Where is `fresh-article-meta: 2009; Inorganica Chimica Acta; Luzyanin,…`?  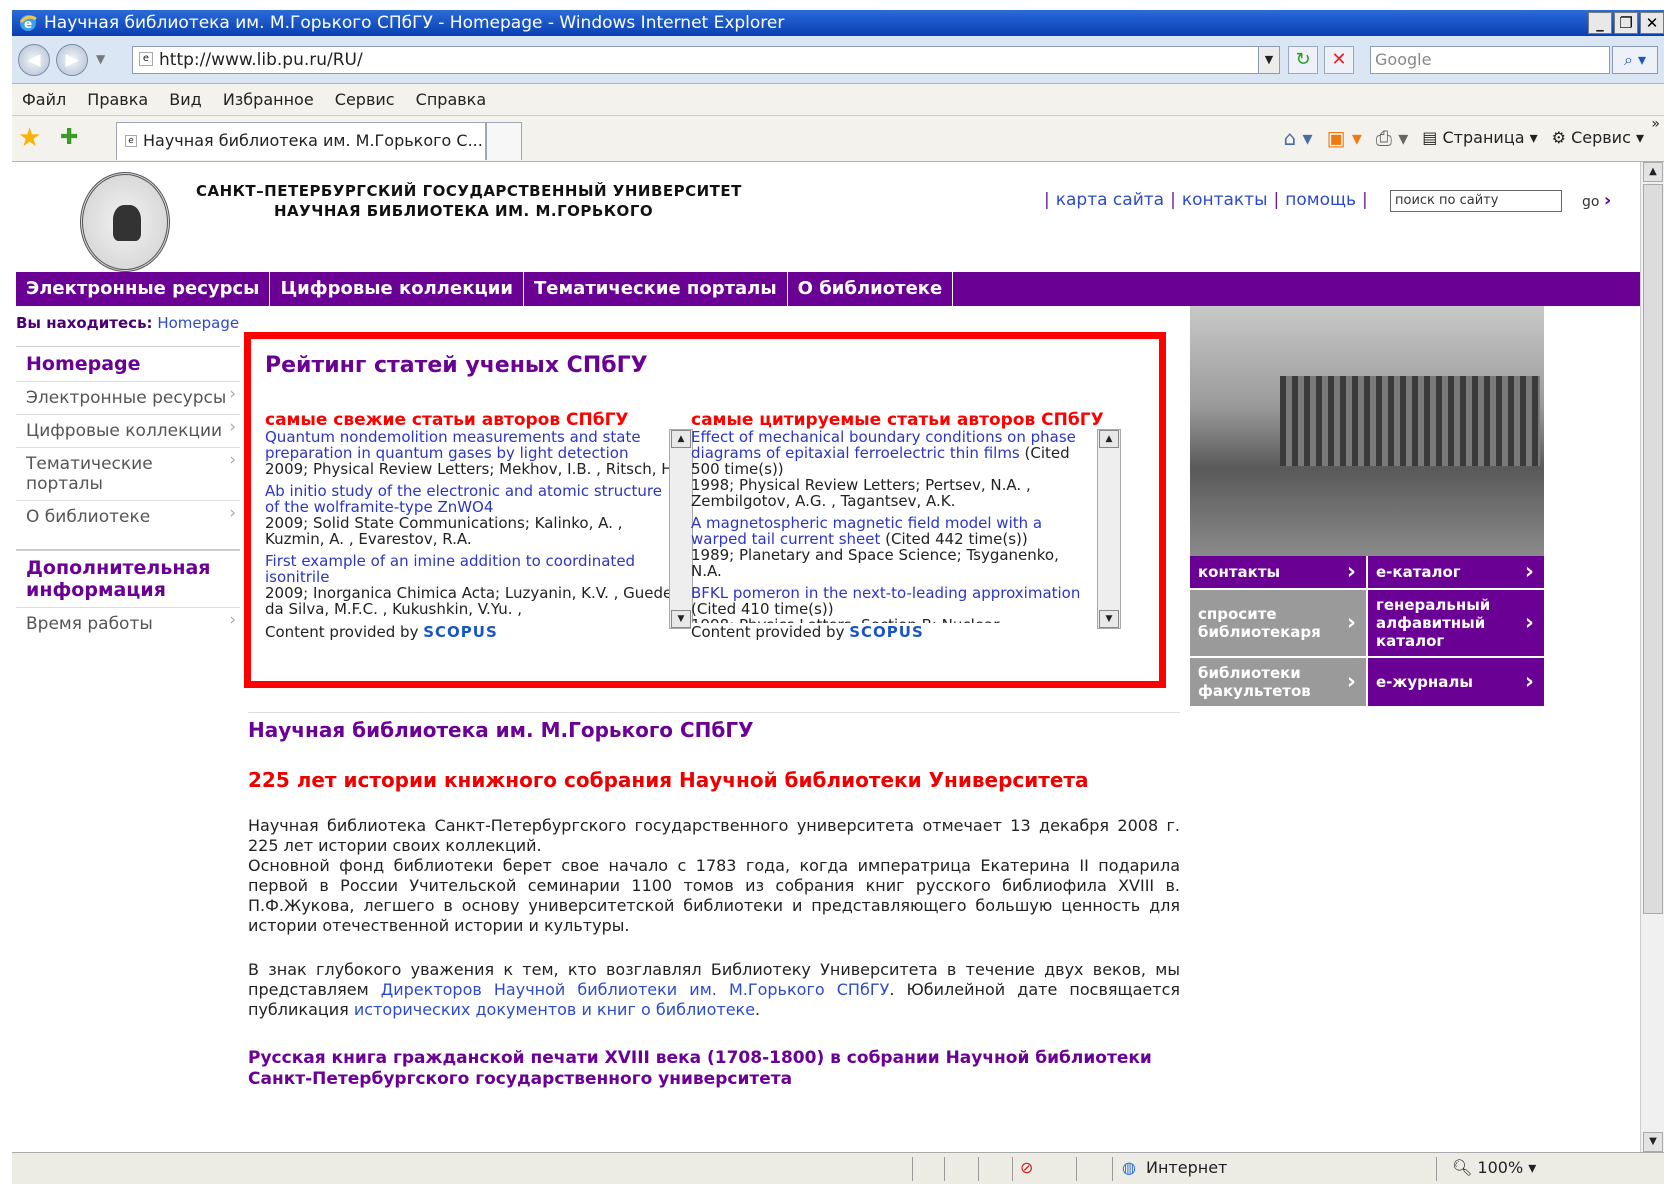 fresh-article-meta: 2009; Inorganica Chimica Acta; Luzyanin,… is located at coordinates (473, 601).